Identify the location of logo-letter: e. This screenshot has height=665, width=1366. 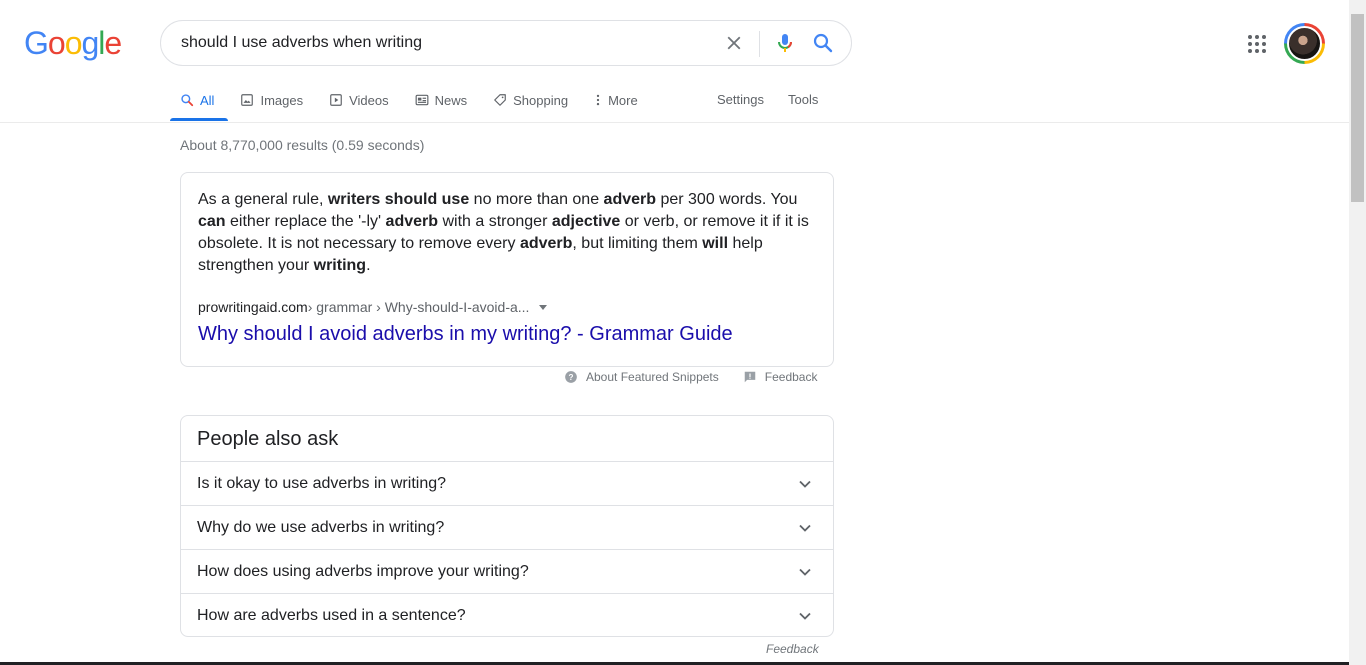
(113, 43).